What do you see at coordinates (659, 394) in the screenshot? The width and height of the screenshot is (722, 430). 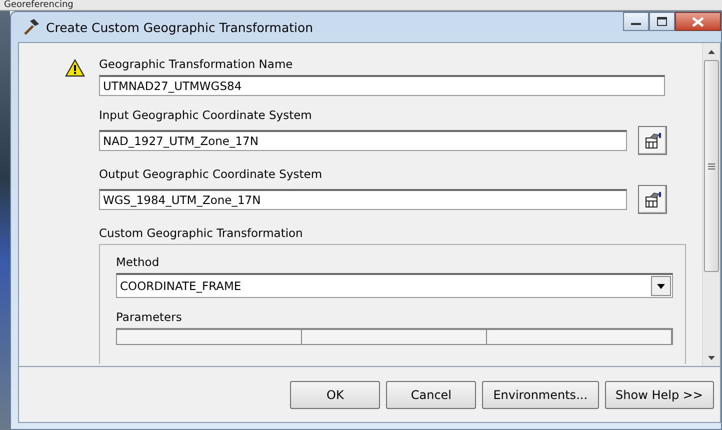 I see `dialog-button: Show Help >>` at bounding box center [659, 394].